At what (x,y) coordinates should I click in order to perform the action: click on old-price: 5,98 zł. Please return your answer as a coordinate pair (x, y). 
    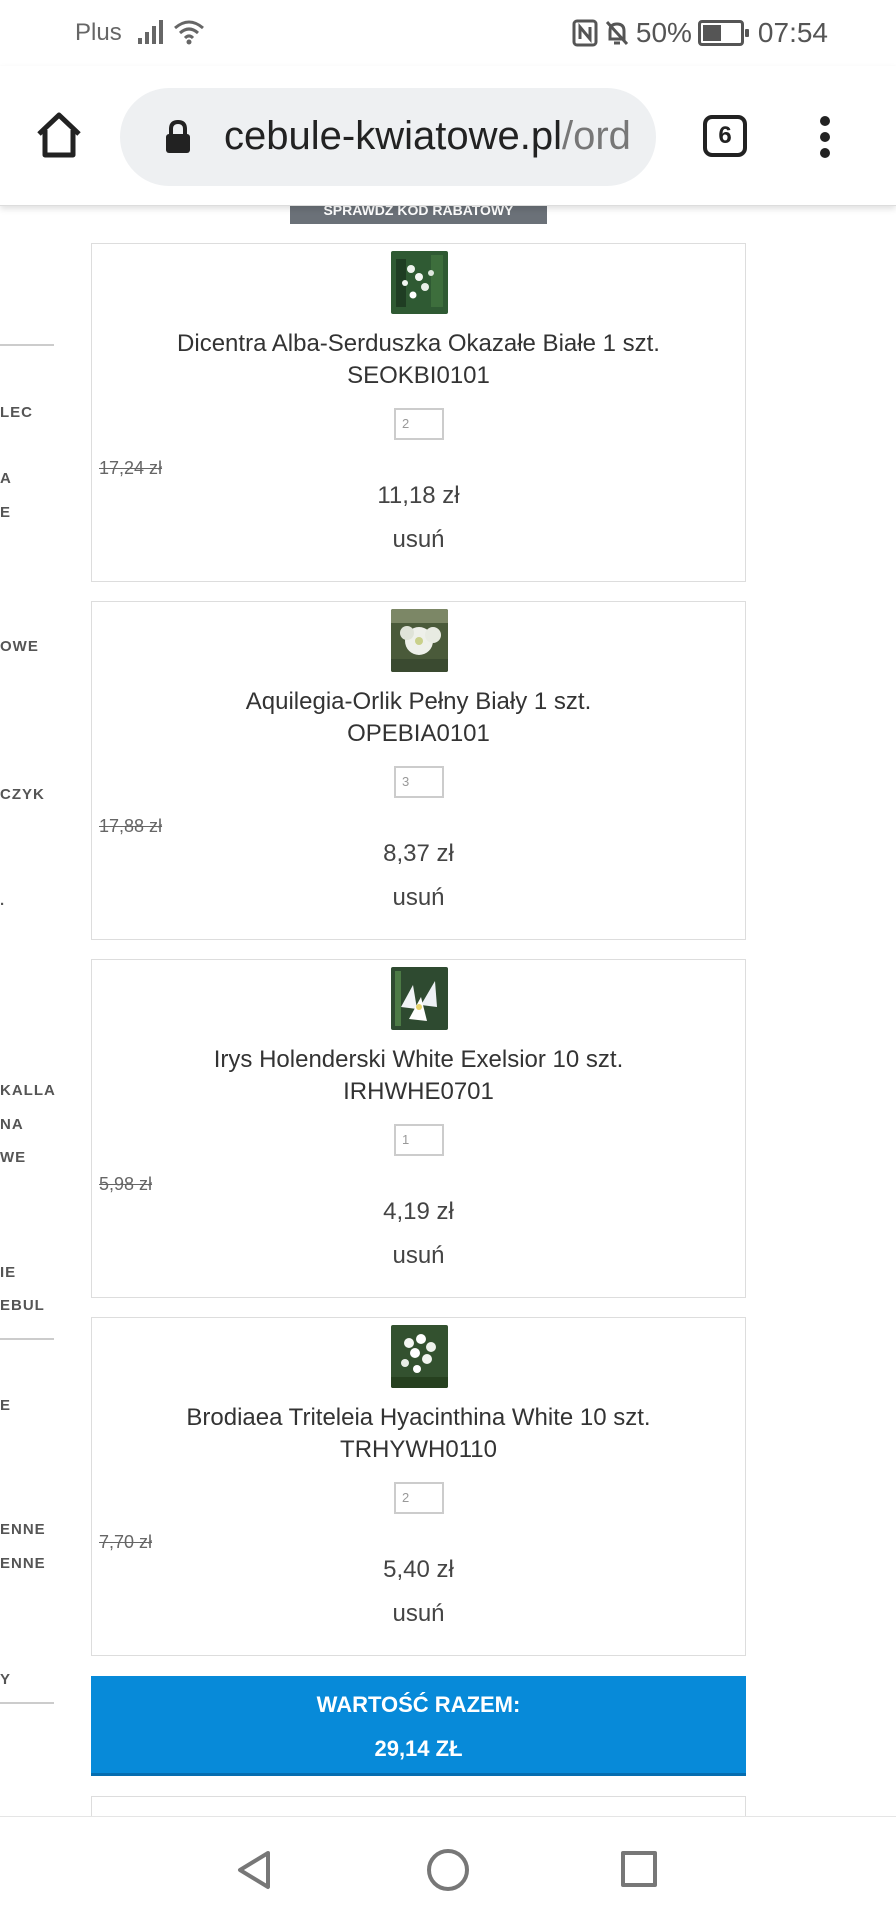
    Looking at the image, I should click on (126, 1184).